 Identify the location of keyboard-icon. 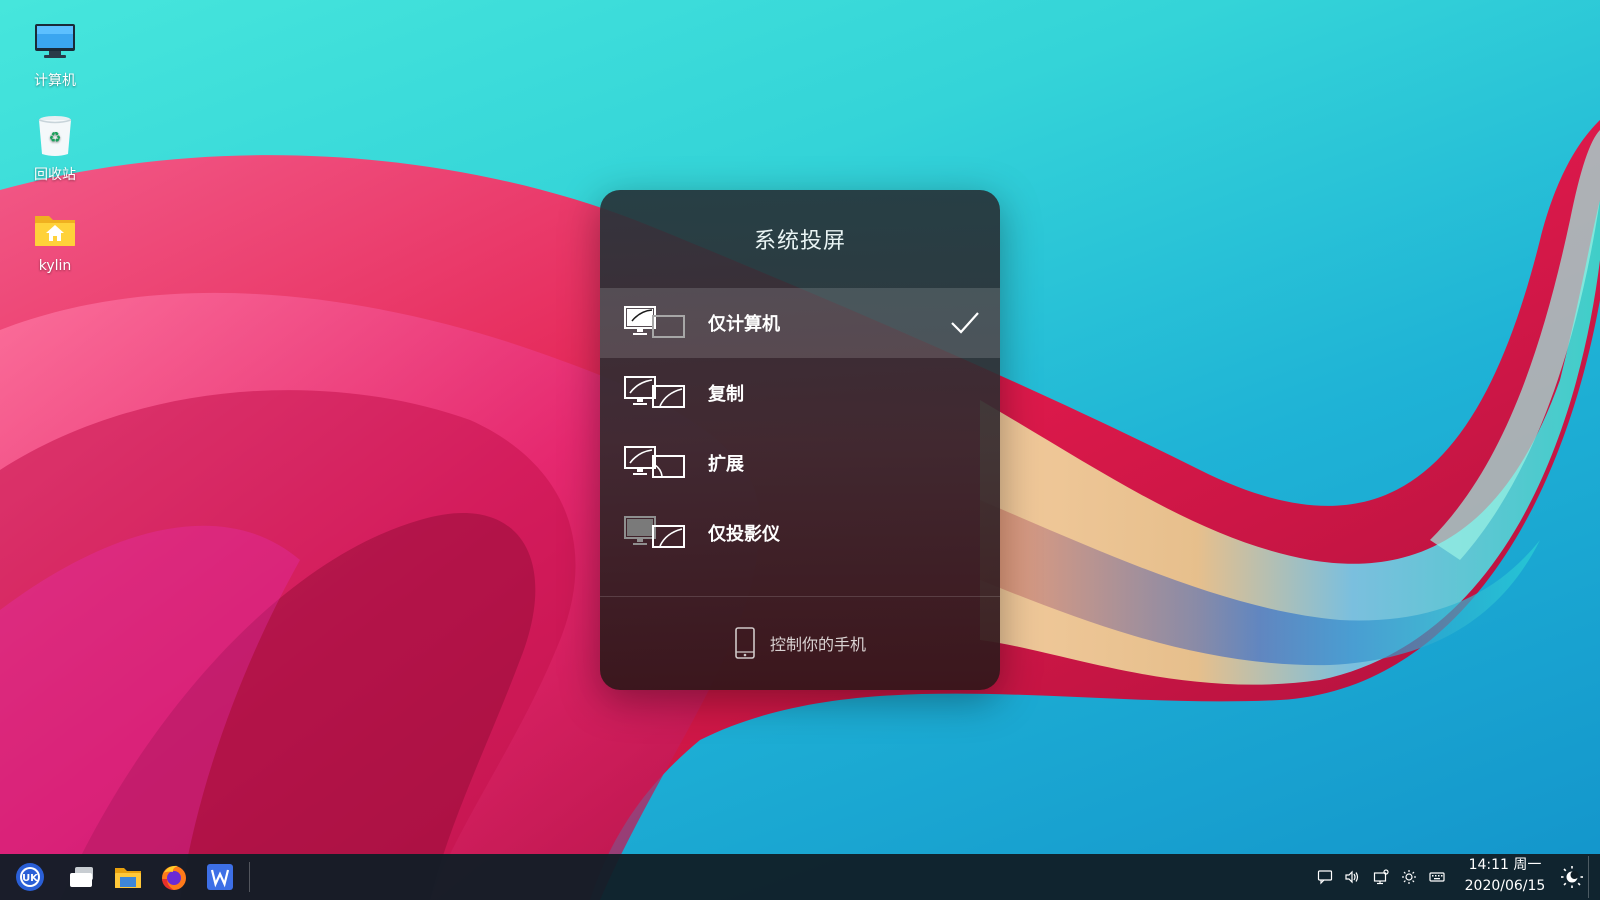
(1437, 877).